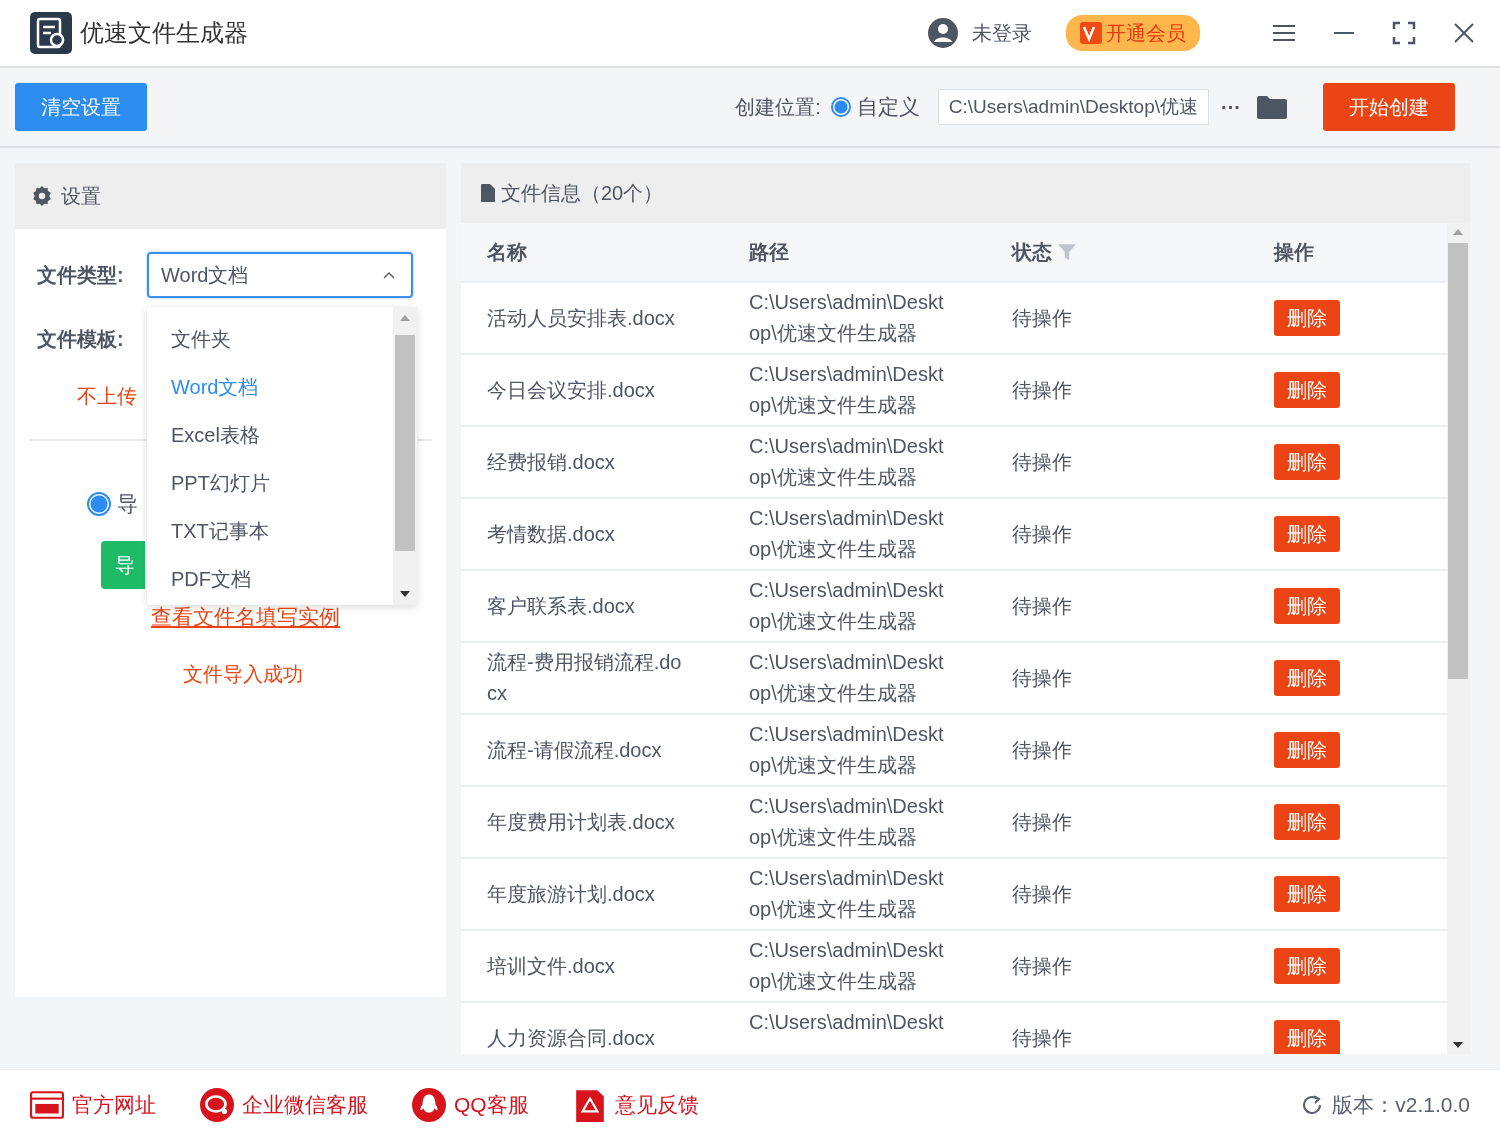 This screenshot has width=1500, height=1140. What do you see at coordinates (581, 822) in the screenshot?
I see `table-cell-text: 年度费用计划表.docx` at bounding box center [581, 822].